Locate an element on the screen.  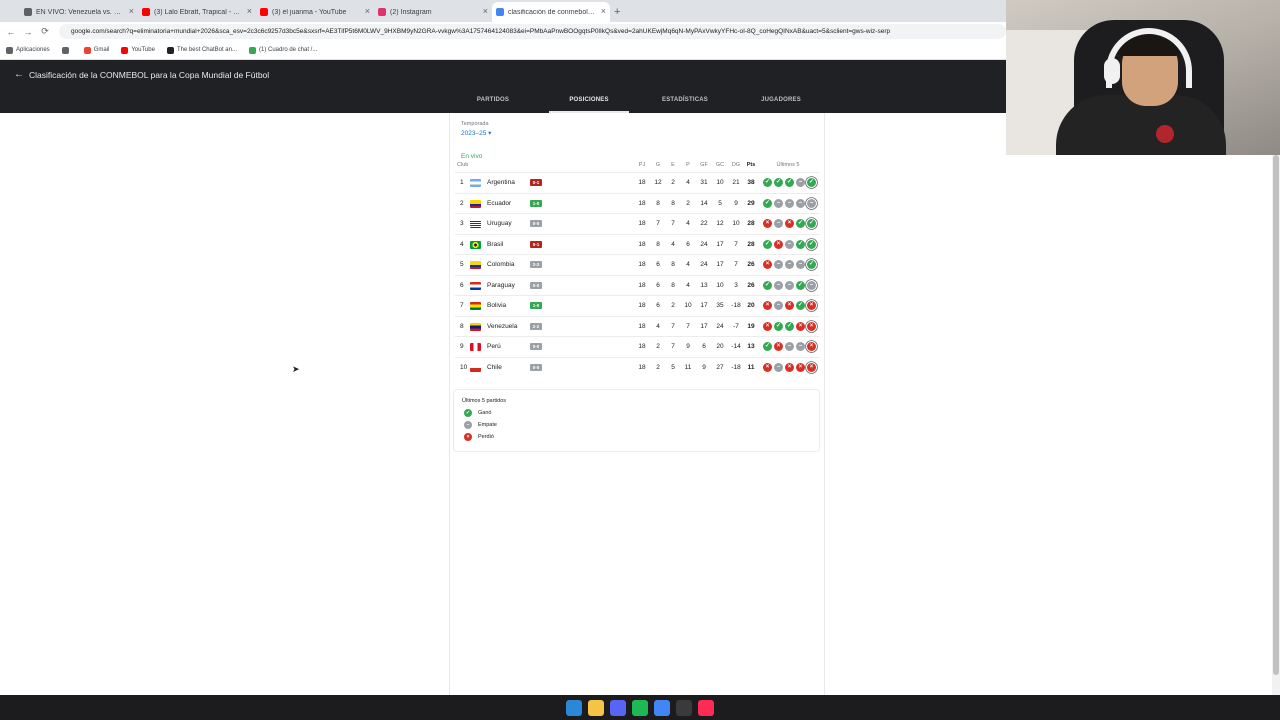
scrollbar-thumb is located at coordinates (1276, 415).